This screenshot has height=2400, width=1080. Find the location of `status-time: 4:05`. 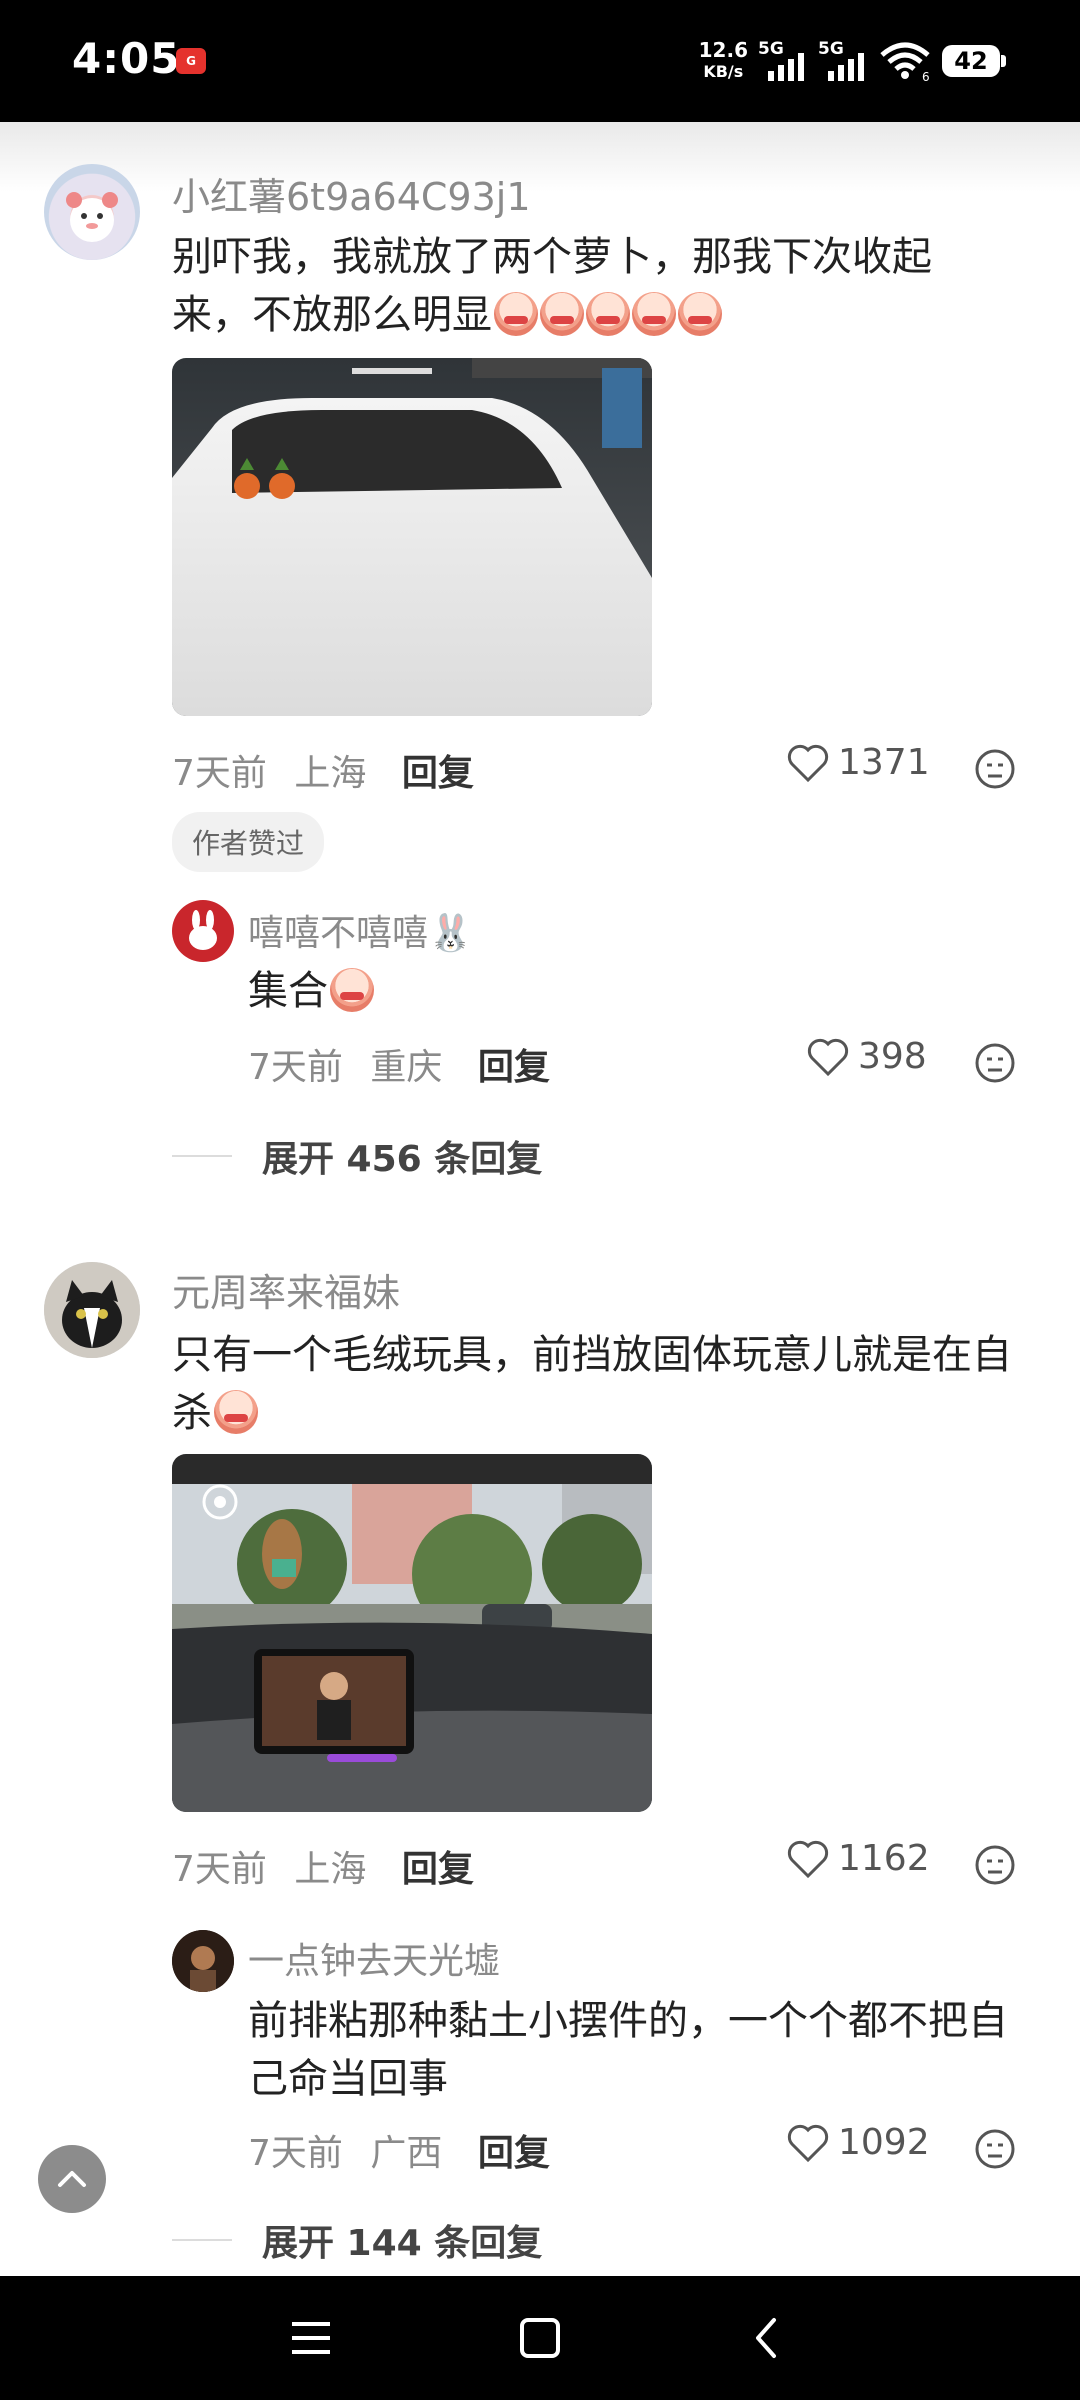

status-time: 4:05 is located at coordinates (126, 58).